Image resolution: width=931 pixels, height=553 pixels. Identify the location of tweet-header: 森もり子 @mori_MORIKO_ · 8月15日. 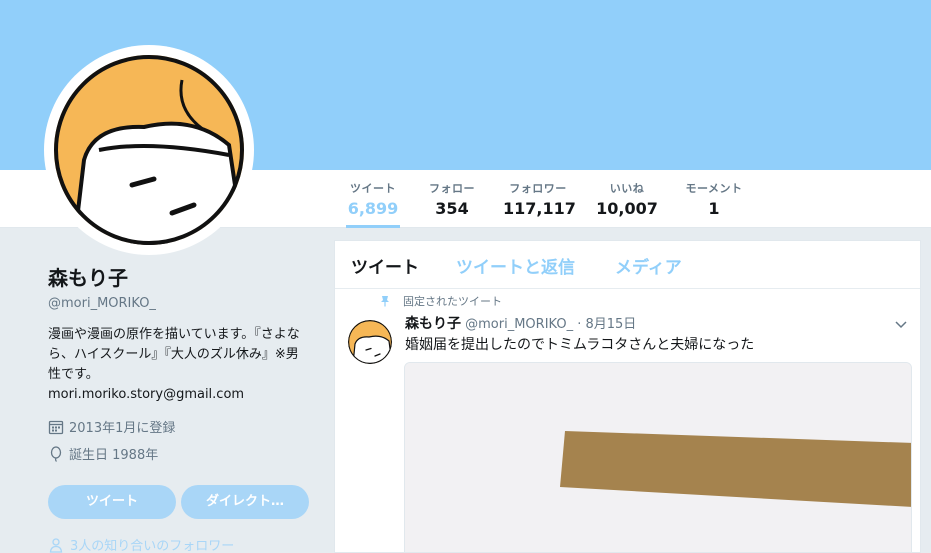
(520, 323).